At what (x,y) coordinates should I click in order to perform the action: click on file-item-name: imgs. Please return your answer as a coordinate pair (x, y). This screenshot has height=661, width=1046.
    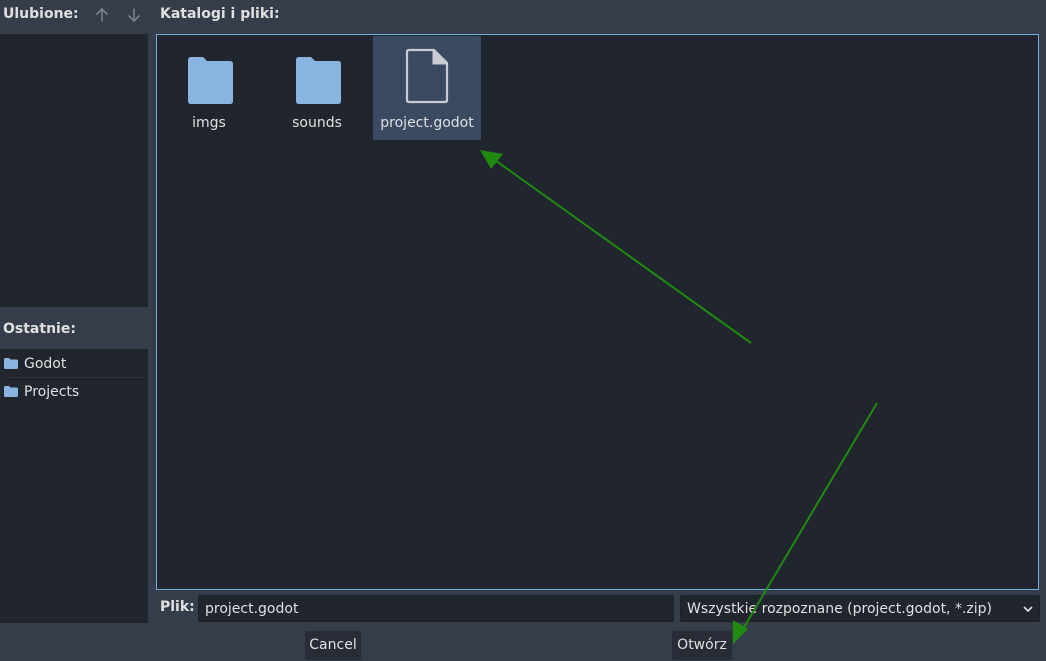
    Looking at the image, I should click on (209, 123).